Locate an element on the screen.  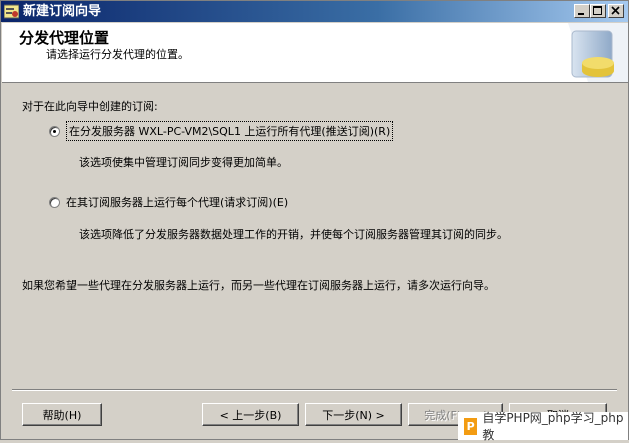
push-subscription-label: 在分发服务器 WXL-PC-VM2\SQL1 上运行所有代理(推送订阅)(R) is located at coordinates (230, 131).